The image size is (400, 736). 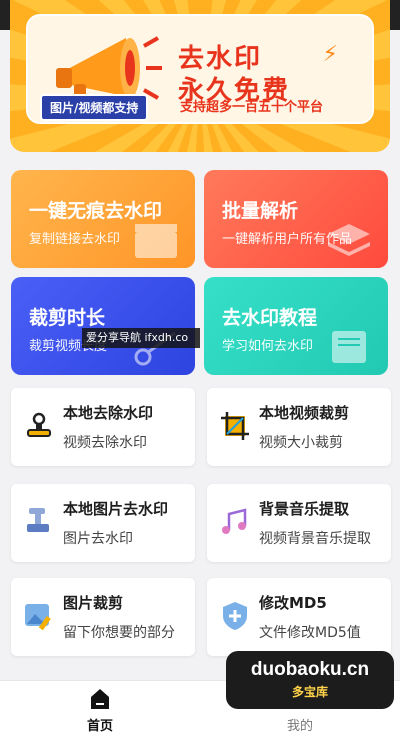 I want to click on tool-subtitle: 图片去水印, so click(x=98, y=539).